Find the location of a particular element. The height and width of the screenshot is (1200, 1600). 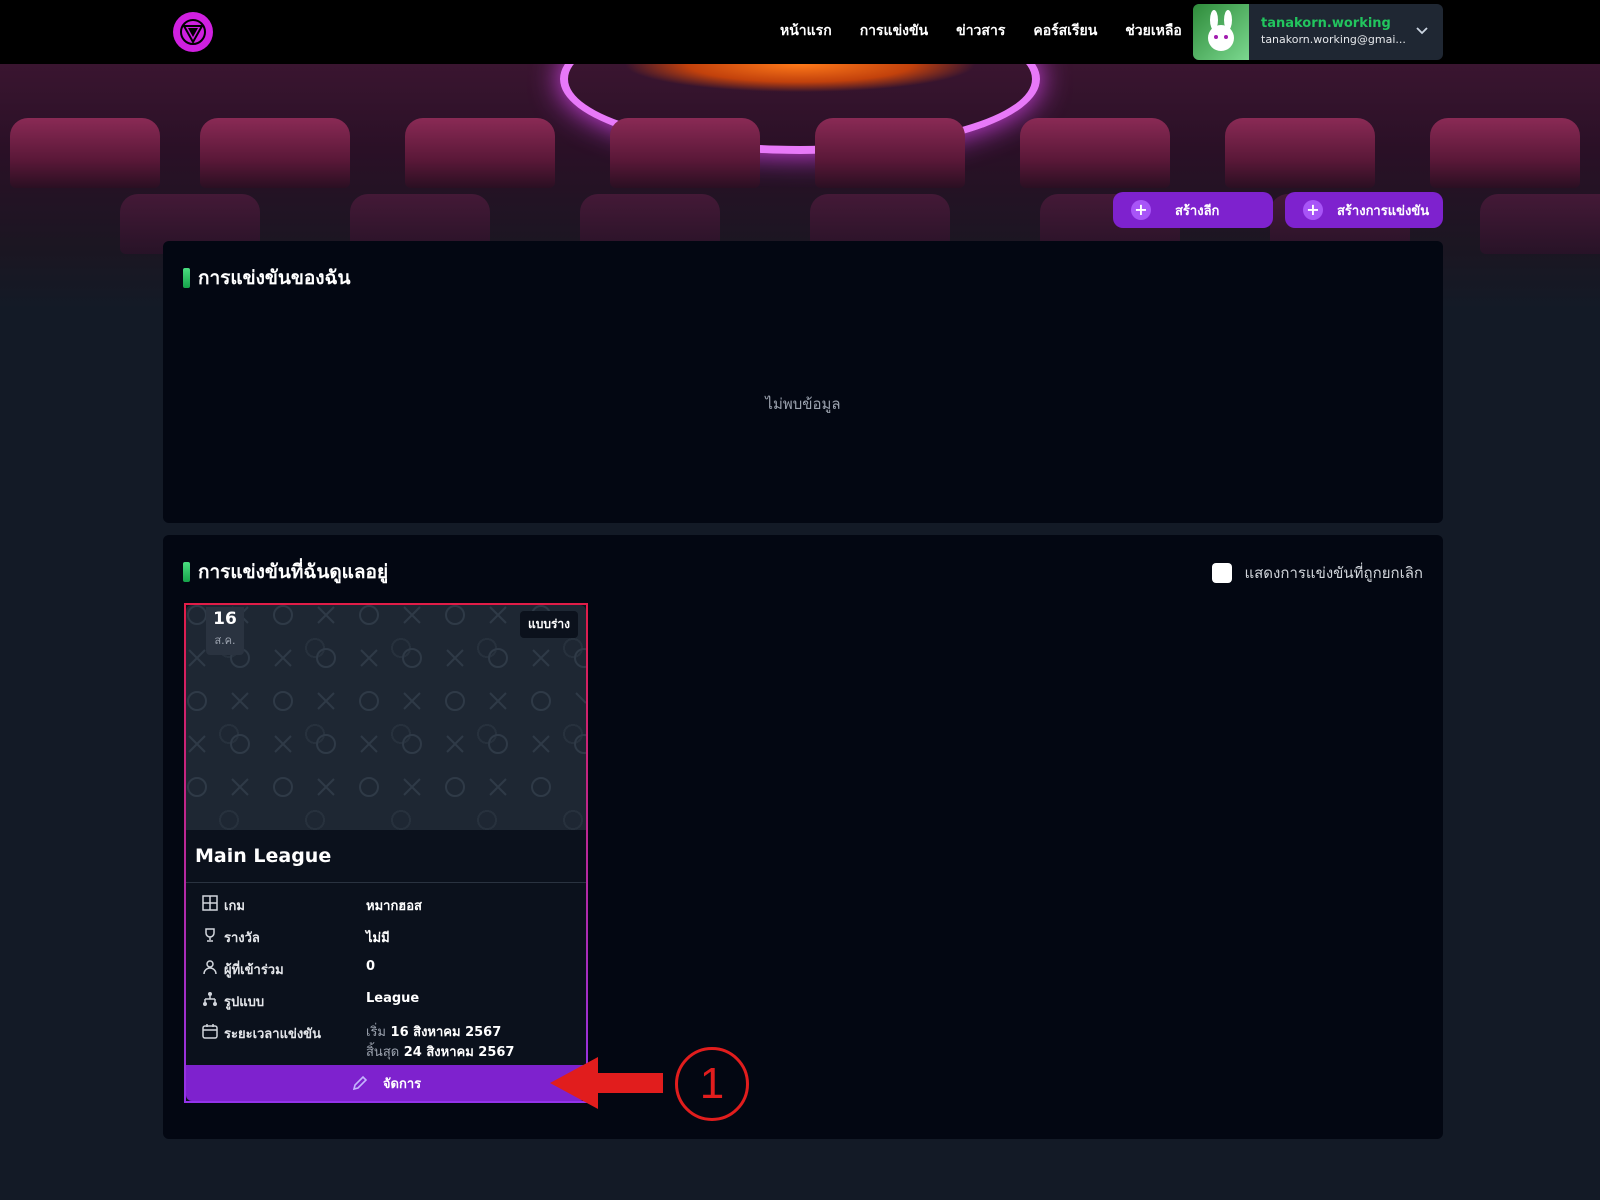

game-icon is located at coordinates (213, 905).